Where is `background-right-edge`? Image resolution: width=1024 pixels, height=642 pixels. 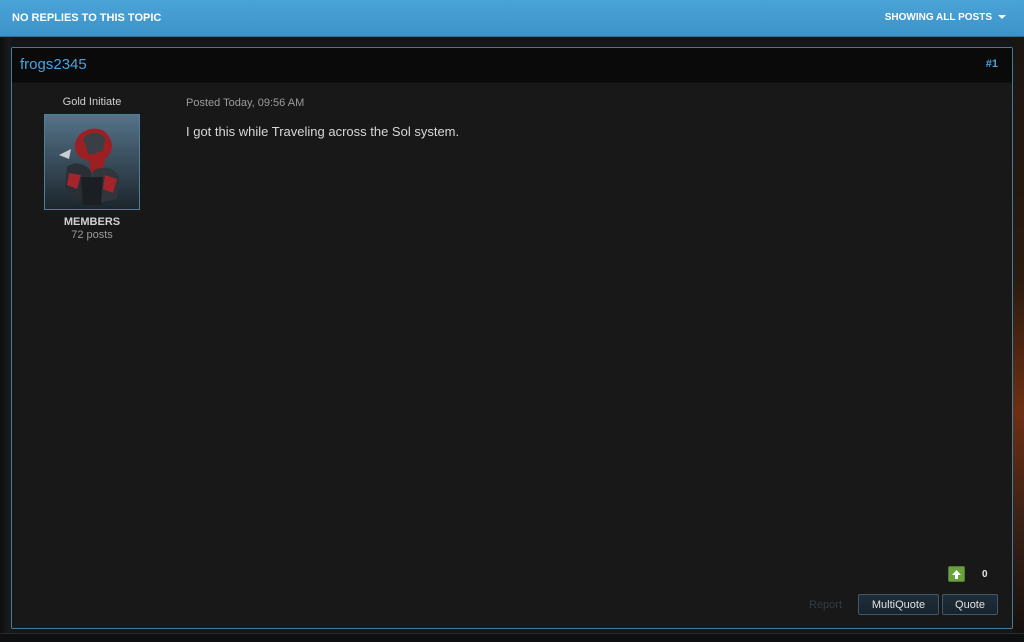 background-right-edge is located at coordinates (1018, 339).